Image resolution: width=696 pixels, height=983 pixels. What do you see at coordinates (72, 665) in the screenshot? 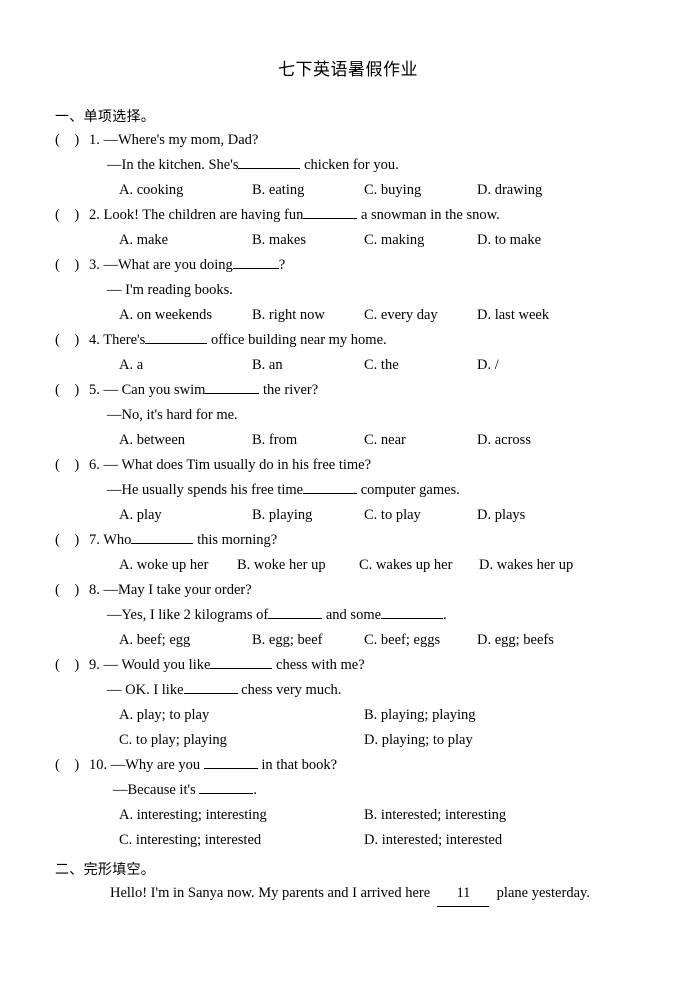
I see `answer-parenthesis-9: ( )` at bounding box center [72, 665].